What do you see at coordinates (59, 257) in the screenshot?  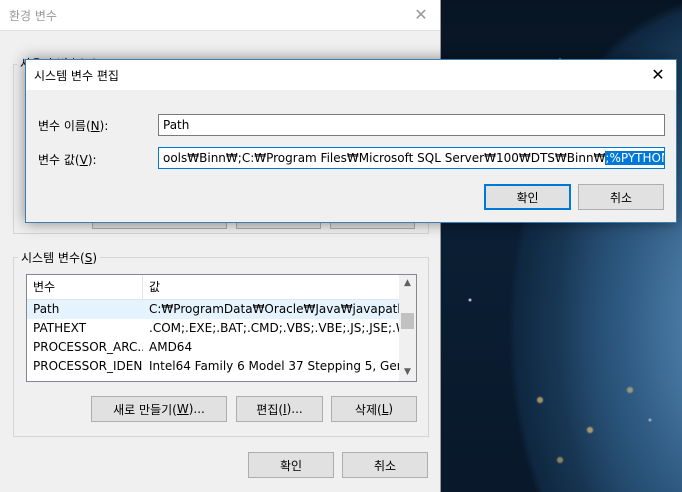 I see `system-variables-legend: 시스템 변수(S)` at bounding box center [59, 257].